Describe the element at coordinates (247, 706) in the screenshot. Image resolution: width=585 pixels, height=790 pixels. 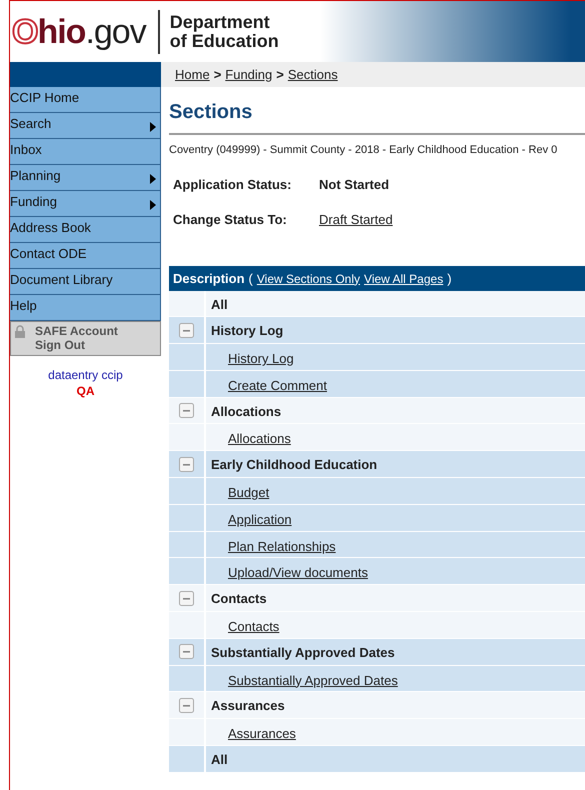
I see `row-label: Assurances` at that location.